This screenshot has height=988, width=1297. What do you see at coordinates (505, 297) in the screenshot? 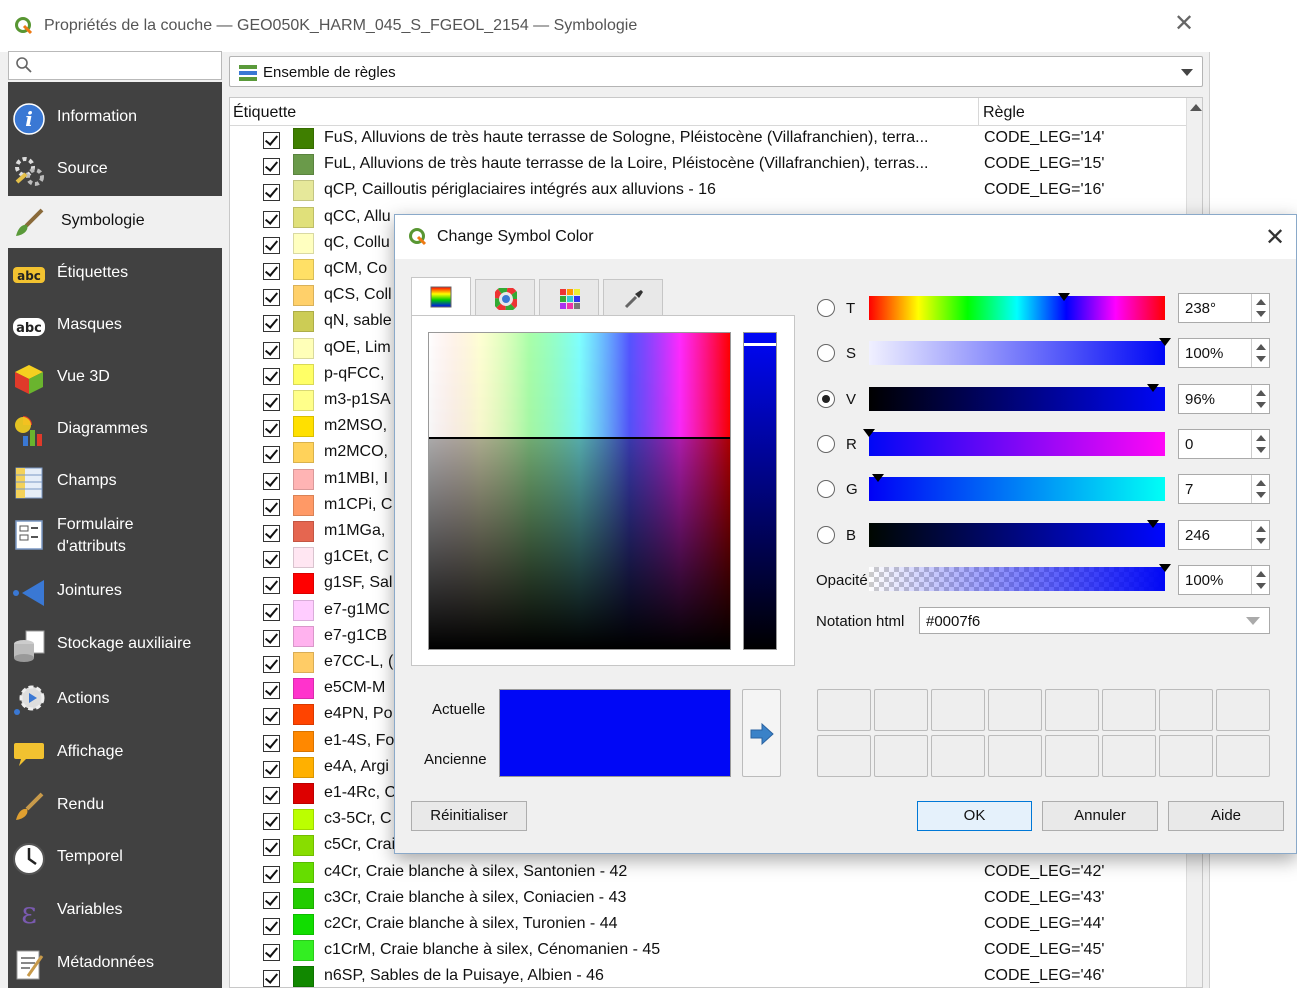
I see `tab-color-wheel` at bounding box center [505, 297].